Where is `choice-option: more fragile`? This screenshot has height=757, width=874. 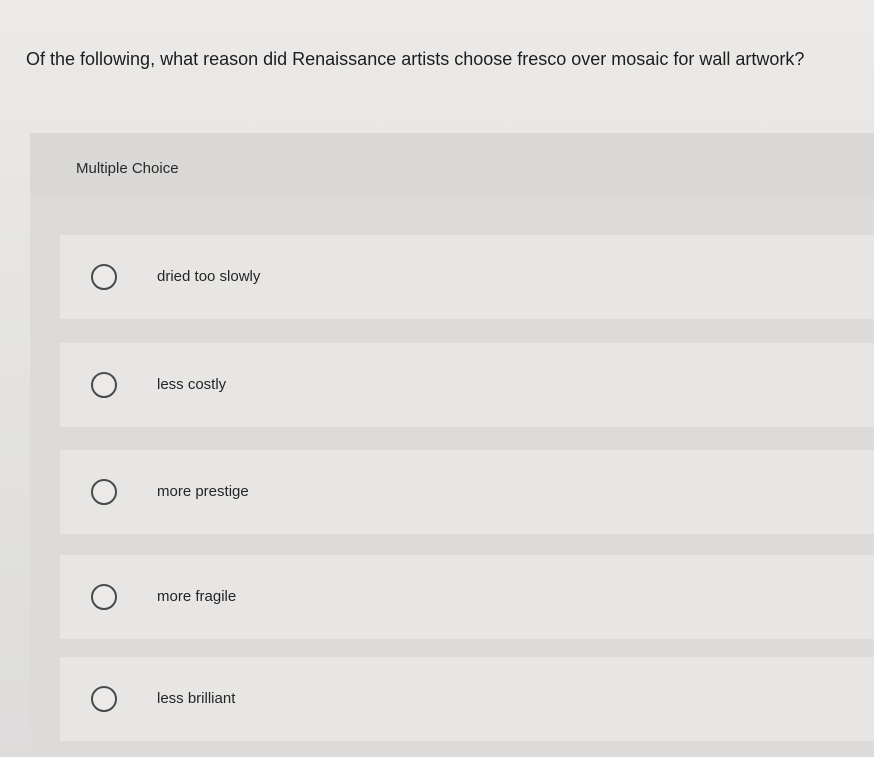
choice-option: more fragile is located at coordinates (467, 597).